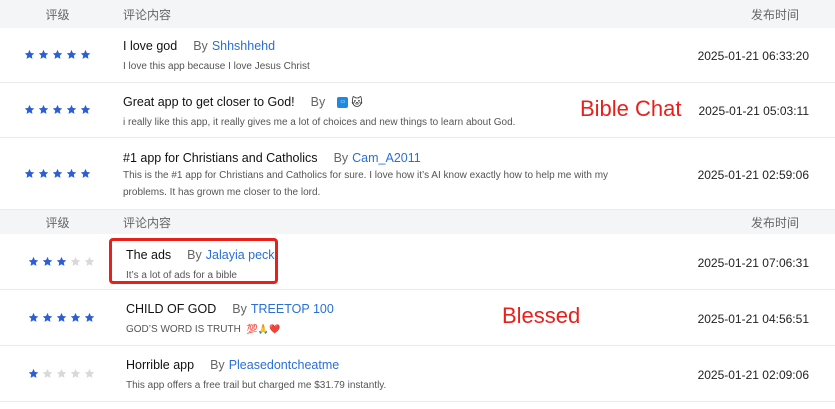 The width and height of the screenshot is (835, 409). What do you see at coordinates (292, 309) in the screenshot?
I see `author-link: TREETOP 100` at bounding box center [292, 309].